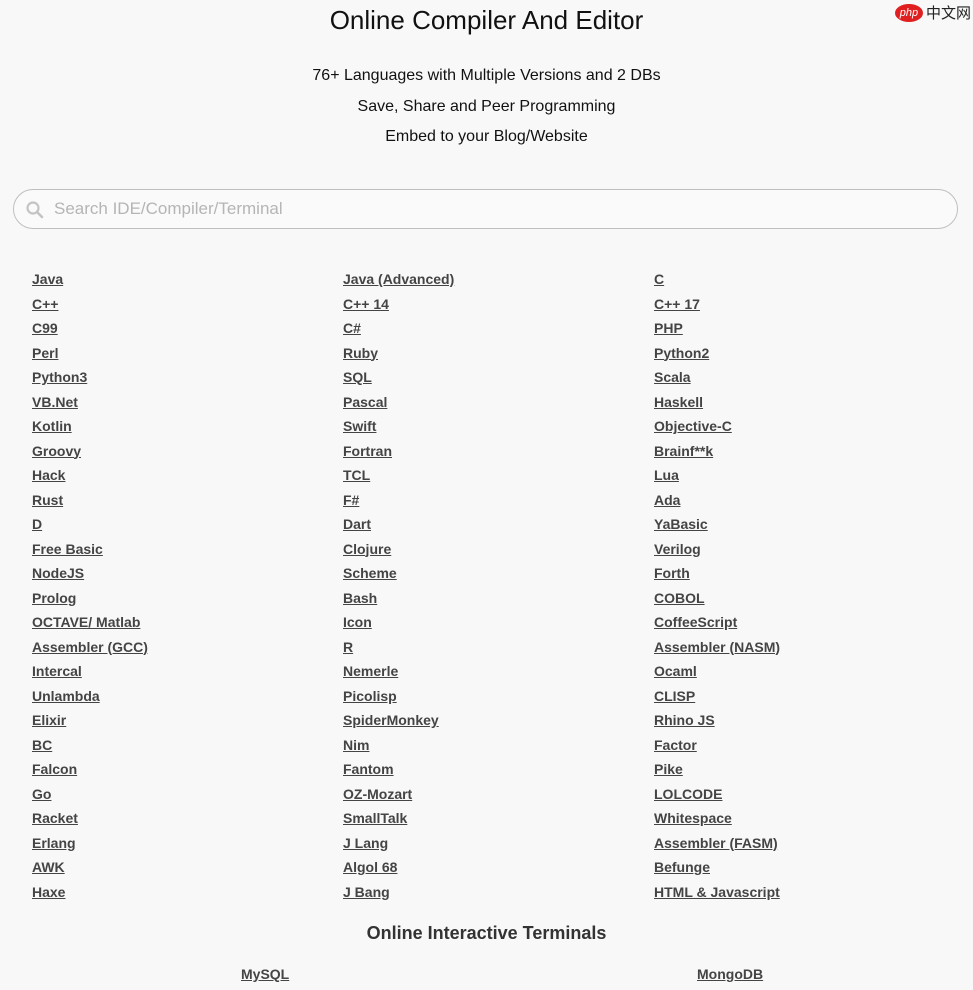 The image size is (973, 990). I want to click on terminal-link-mysql: MySQL, so click(265, 974).